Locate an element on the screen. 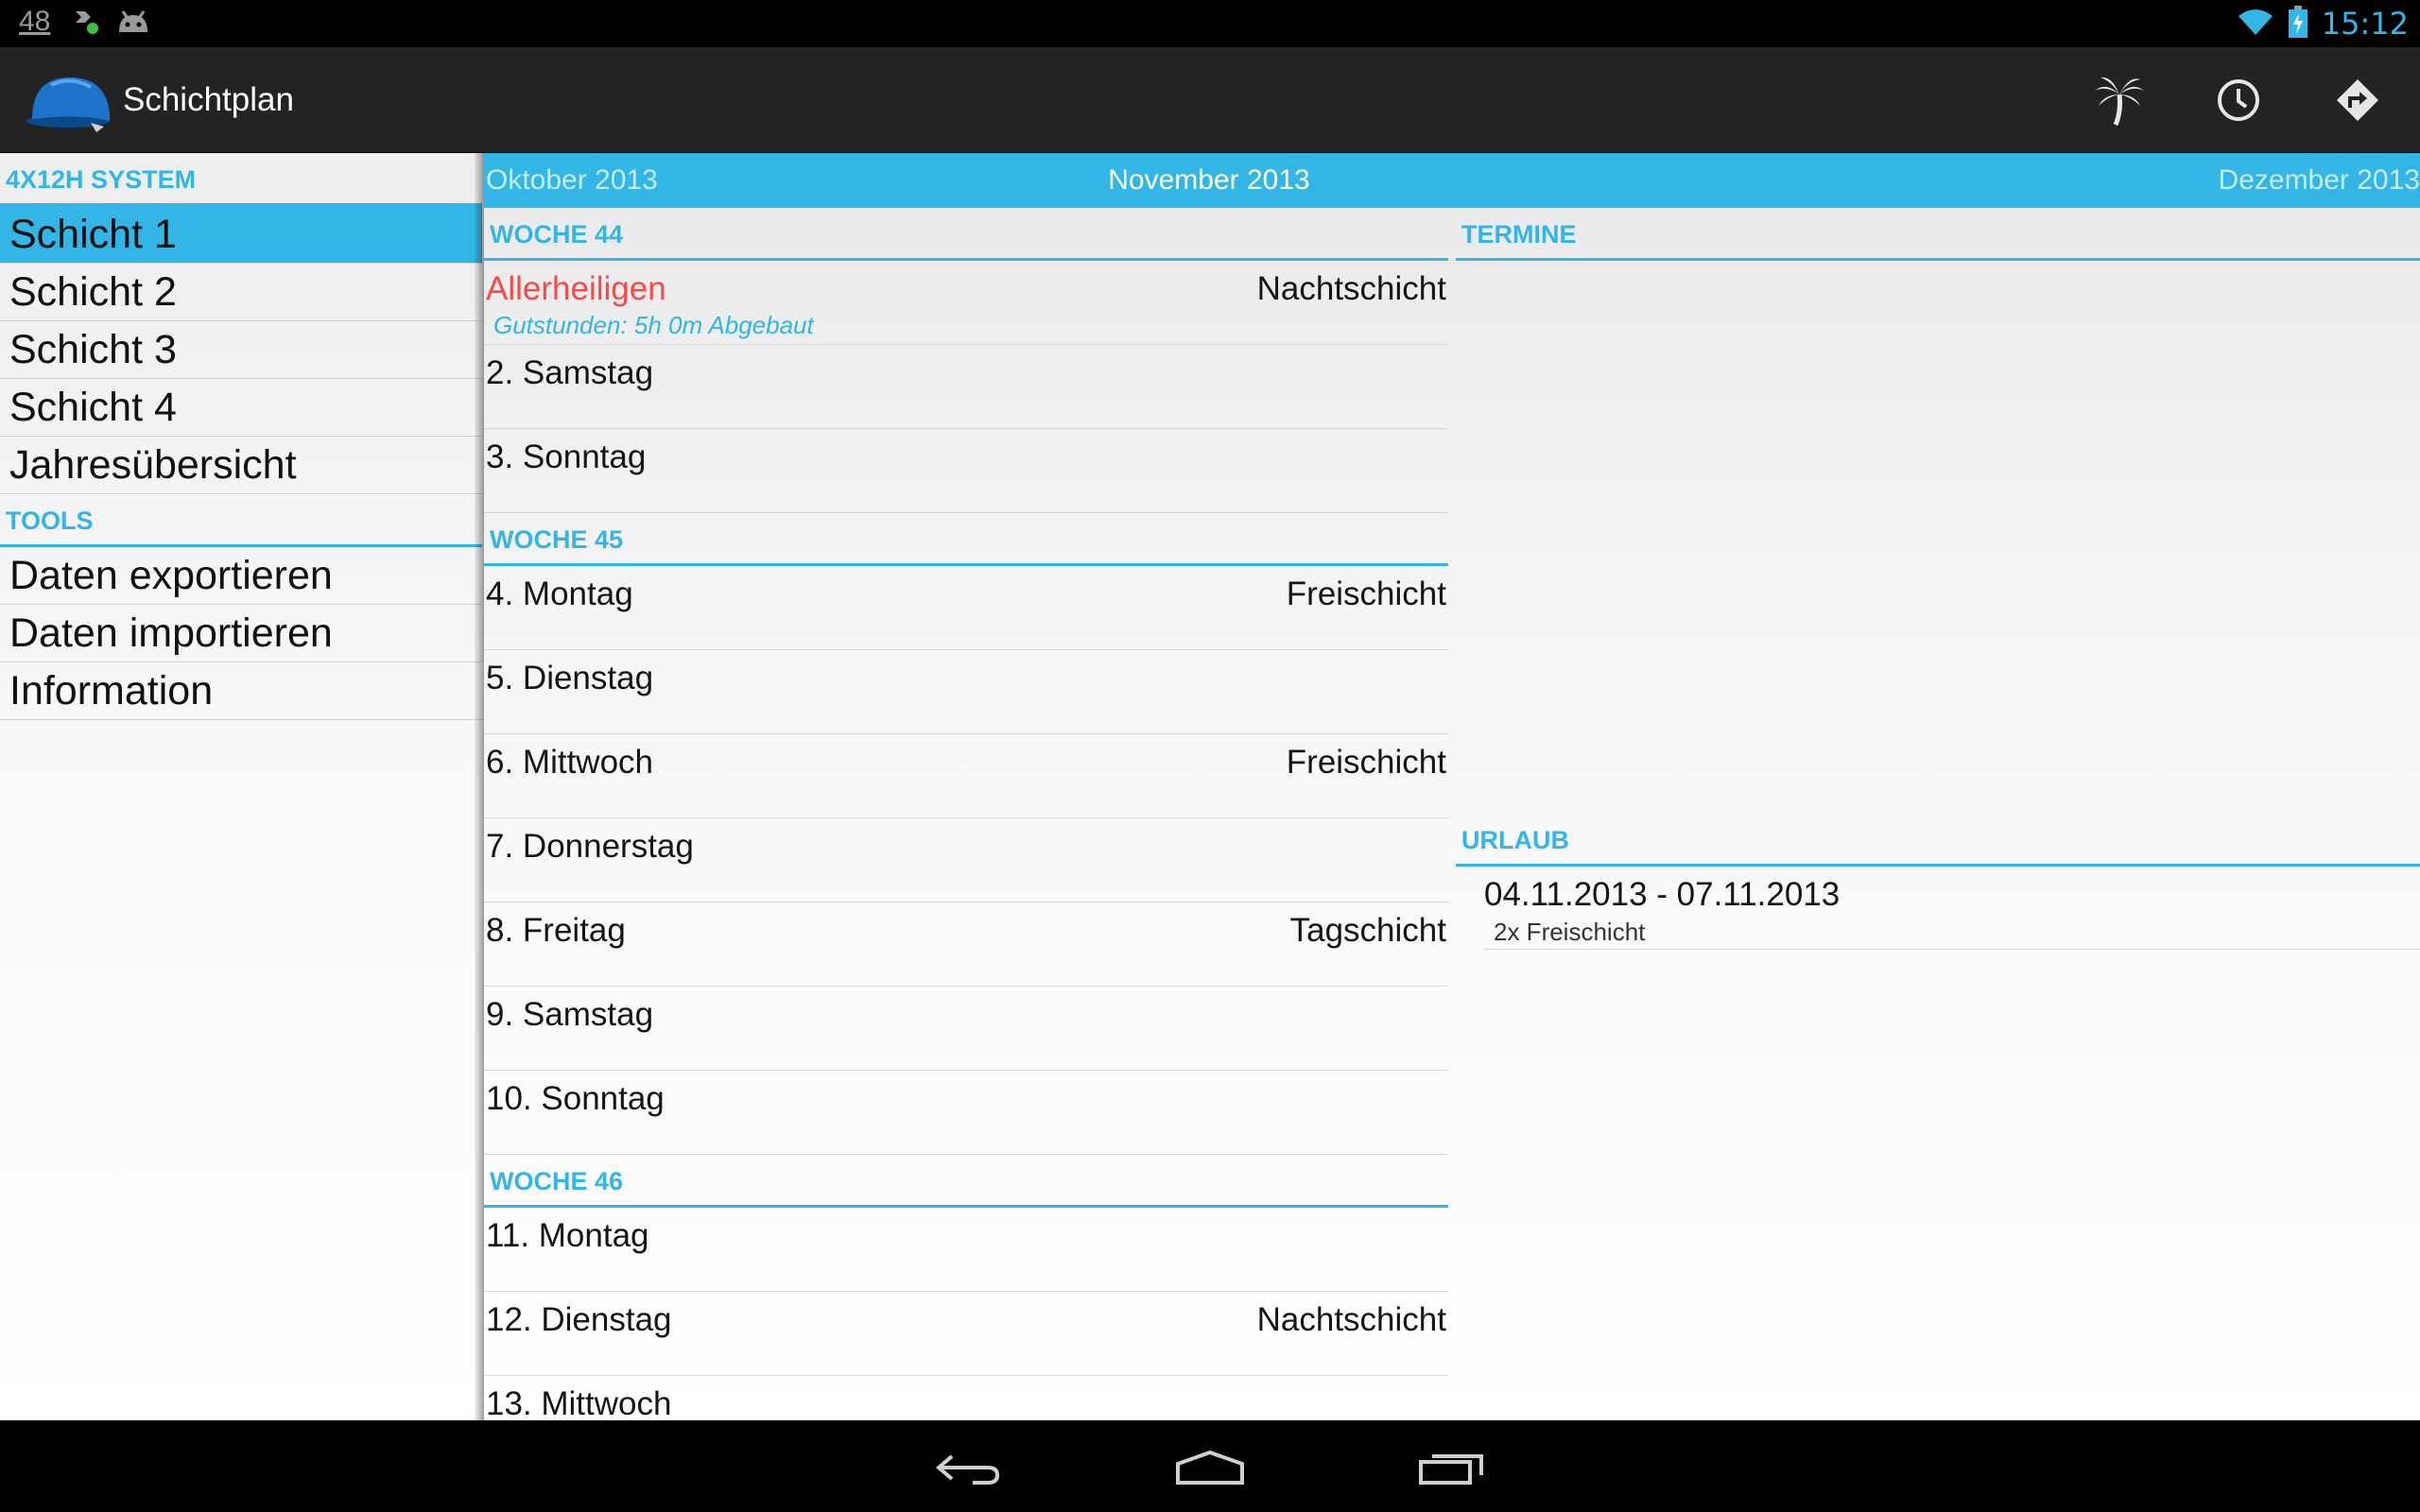  system-navigation-bar is located at coordinates (1210, 1466).